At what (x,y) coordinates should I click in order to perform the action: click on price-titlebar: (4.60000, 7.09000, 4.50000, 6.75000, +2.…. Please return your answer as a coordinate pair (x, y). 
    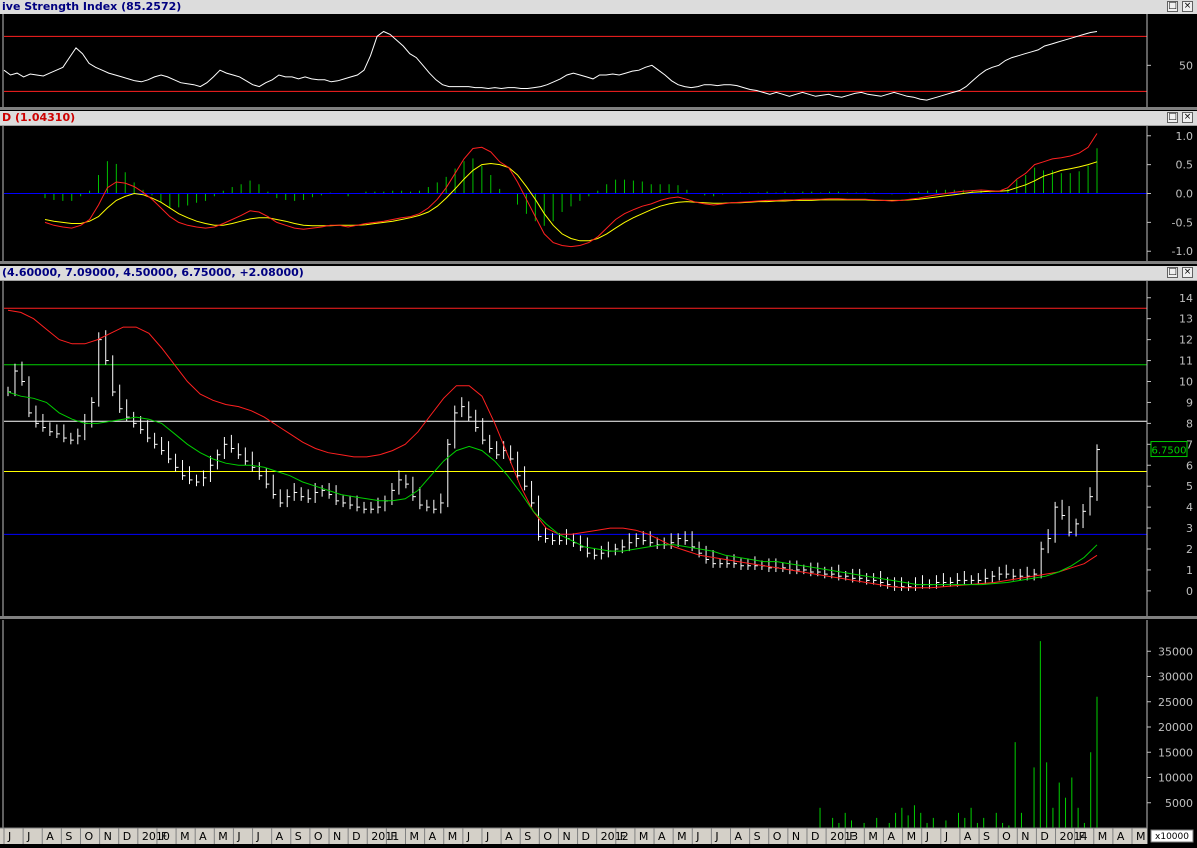
    Looking at the image, I should click on (598, 273).